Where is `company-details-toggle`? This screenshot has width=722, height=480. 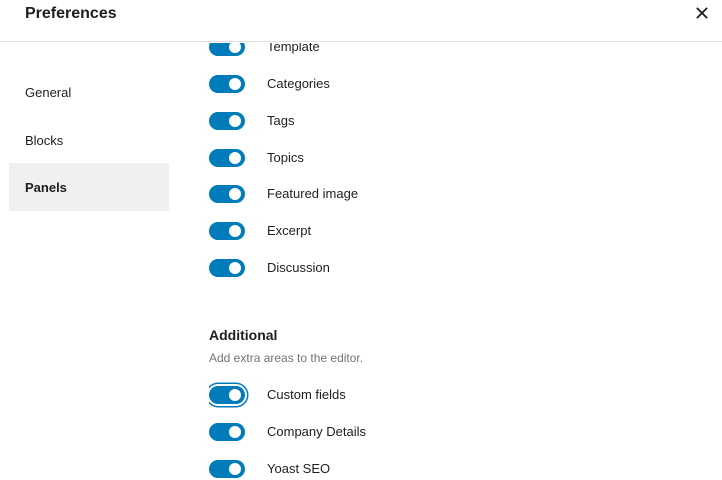
company-details-toggle is located at coordinates (227, 432).